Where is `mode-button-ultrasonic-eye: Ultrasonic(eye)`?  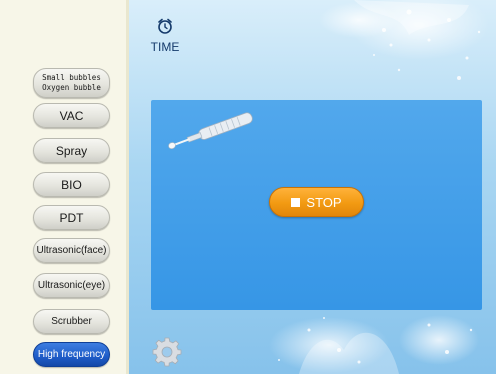
mode-button-ultrasonic-eye: Ultrasonic(eye) is located at coordinates (71, 285).